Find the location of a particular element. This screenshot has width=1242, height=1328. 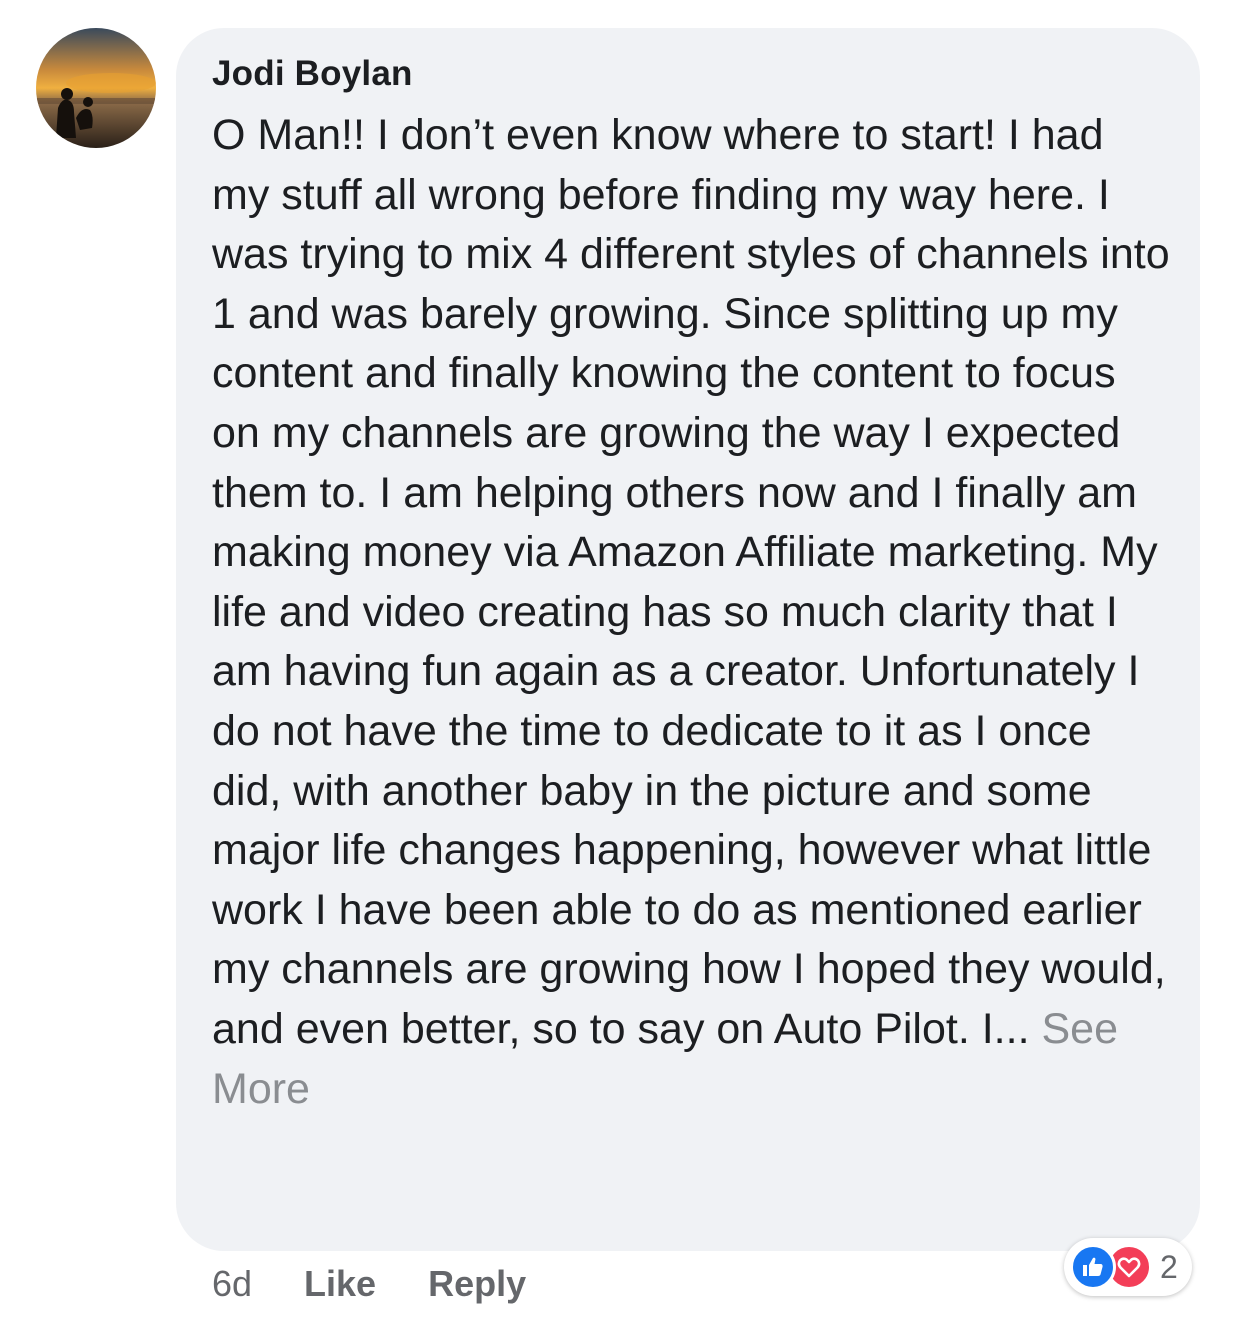

reaction-count: 2 is located at coordinates (1169, 1266).